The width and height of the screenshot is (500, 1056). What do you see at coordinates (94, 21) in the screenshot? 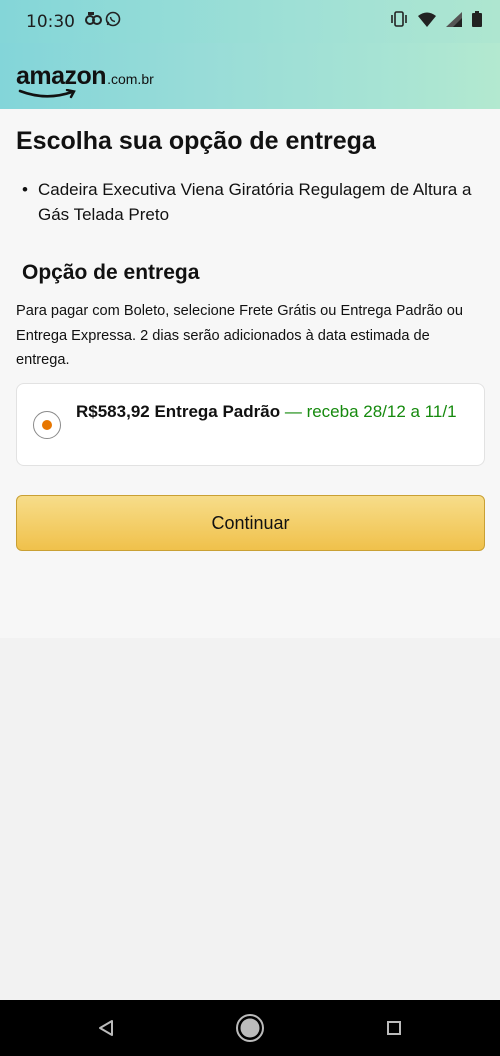
I see `data-saver-icon` at bounding box center [94, 21].